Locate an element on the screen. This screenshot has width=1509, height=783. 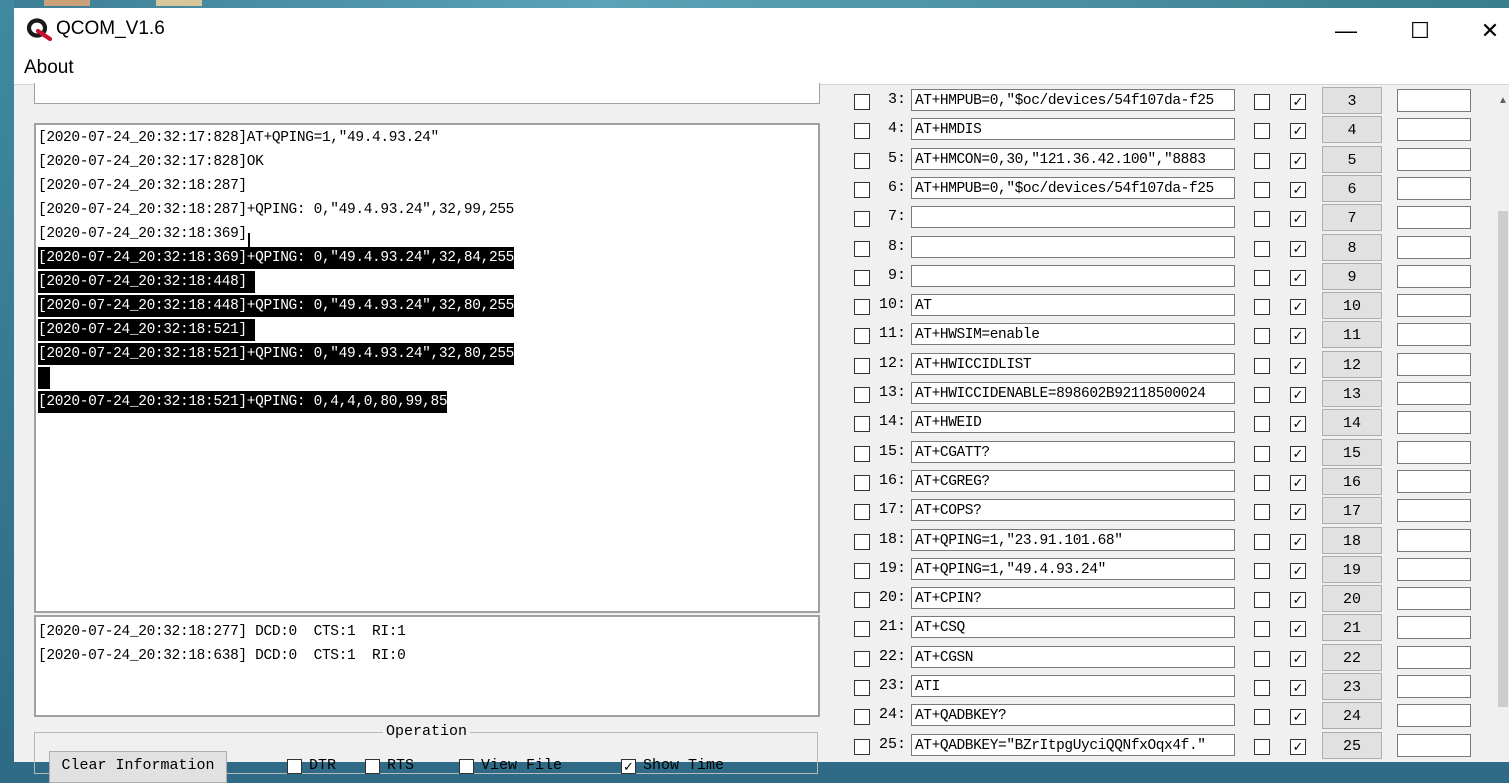
send-command-button: 25 is located at coordinates (1352, 745).